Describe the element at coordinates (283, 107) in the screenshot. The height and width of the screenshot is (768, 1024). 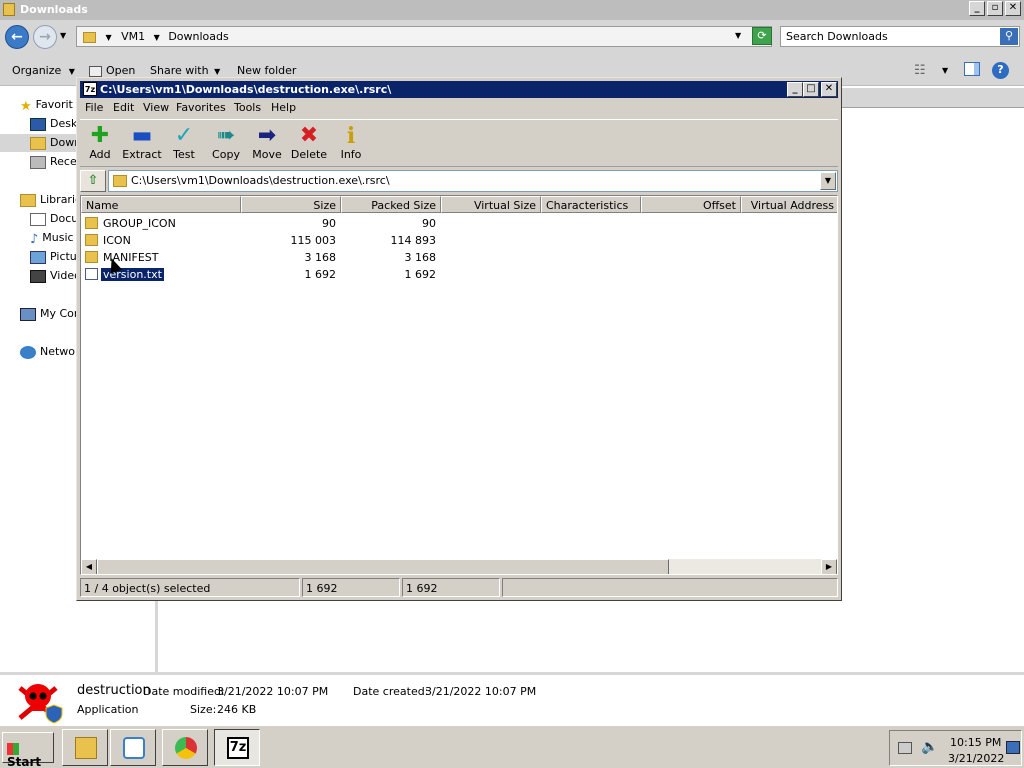
I see `menu-help: Help` at that location.